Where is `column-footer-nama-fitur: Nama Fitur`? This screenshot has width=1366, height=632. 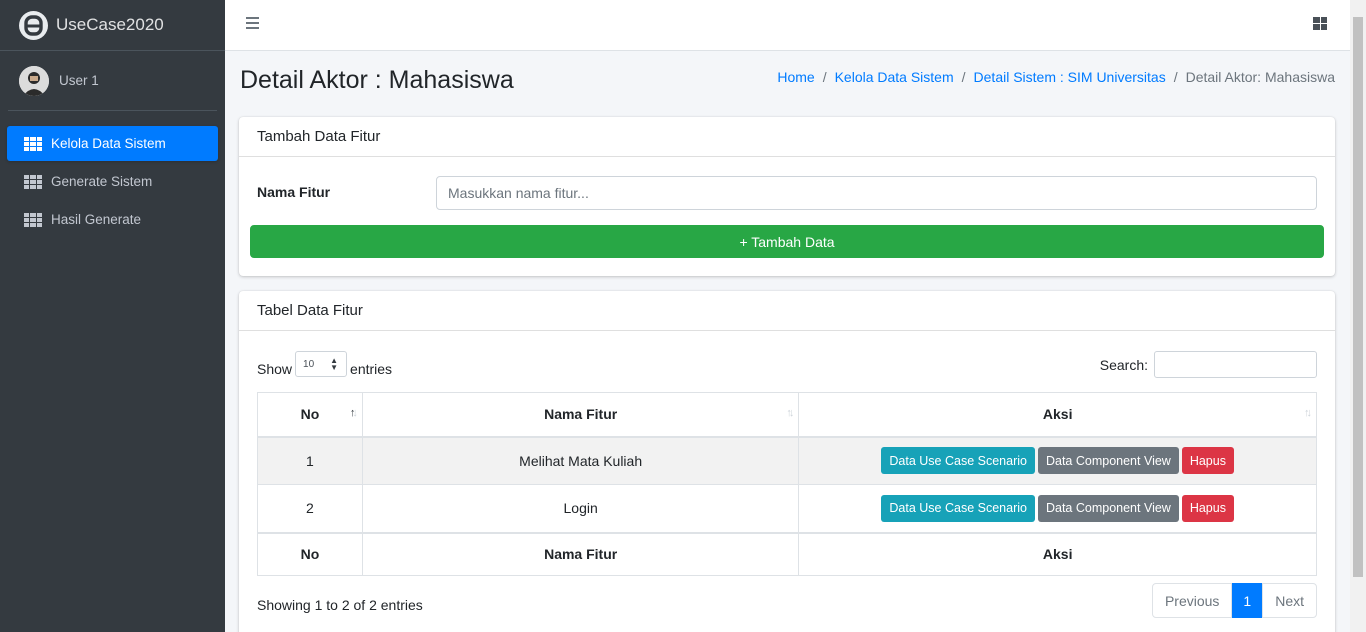
column-footer-nama-fitur: Nama Fitur is located at coordinates (580, 553).